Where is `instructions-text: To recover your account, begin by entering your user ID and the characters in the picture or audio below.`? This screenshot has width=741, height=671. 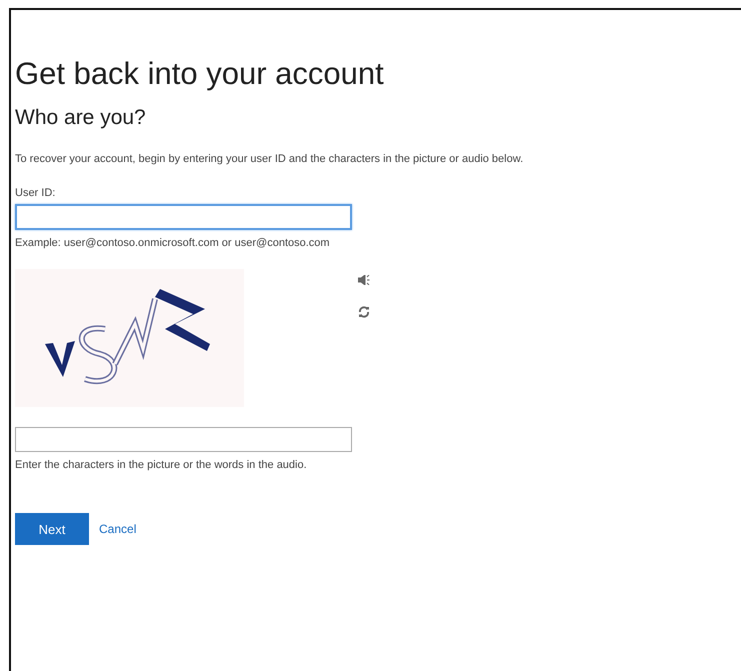
instructions-text: To recover your account, begin by entering your user ID and the characters in the picture or audio below. is located at coordinates (269, 159).